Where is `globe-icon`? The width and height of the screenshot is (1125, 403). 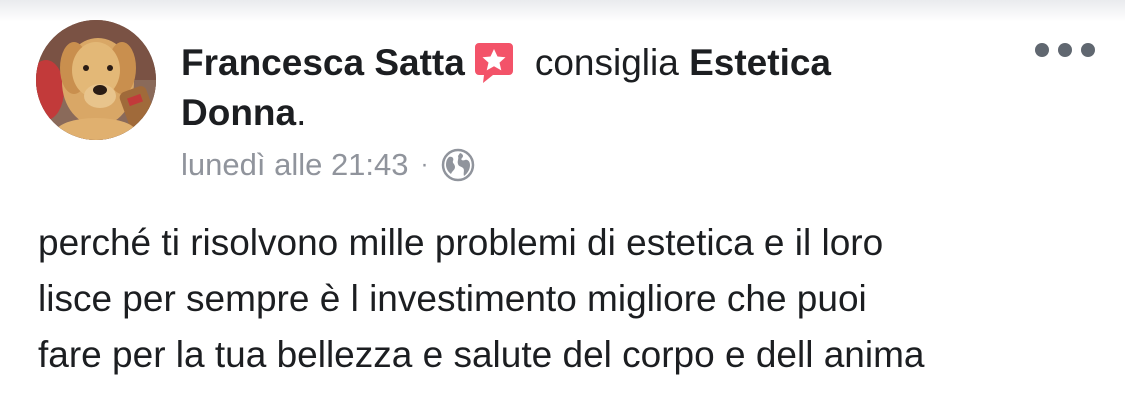
globe-icon is located at coordinates (458, 165).